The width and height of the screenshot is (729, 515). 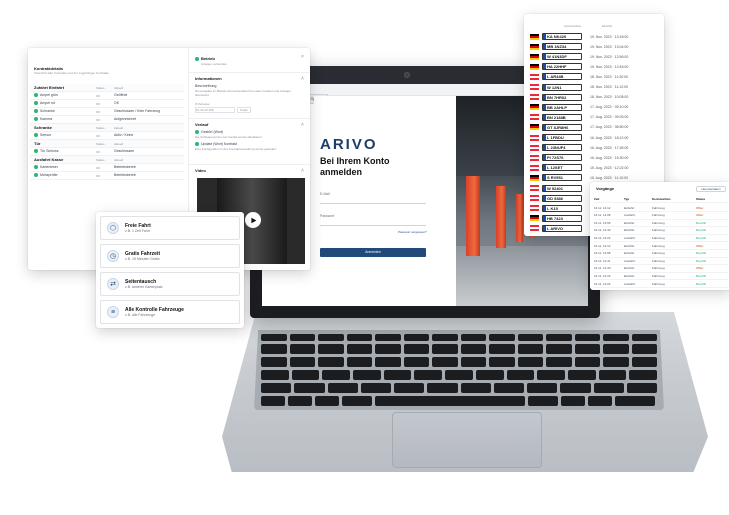 What do you see at coordinates (594, 36) in the screenshot?
I see `plate-row: KA NK420 19. Nov. 2023 · 13:18:00` at bounding box center [594, 36].